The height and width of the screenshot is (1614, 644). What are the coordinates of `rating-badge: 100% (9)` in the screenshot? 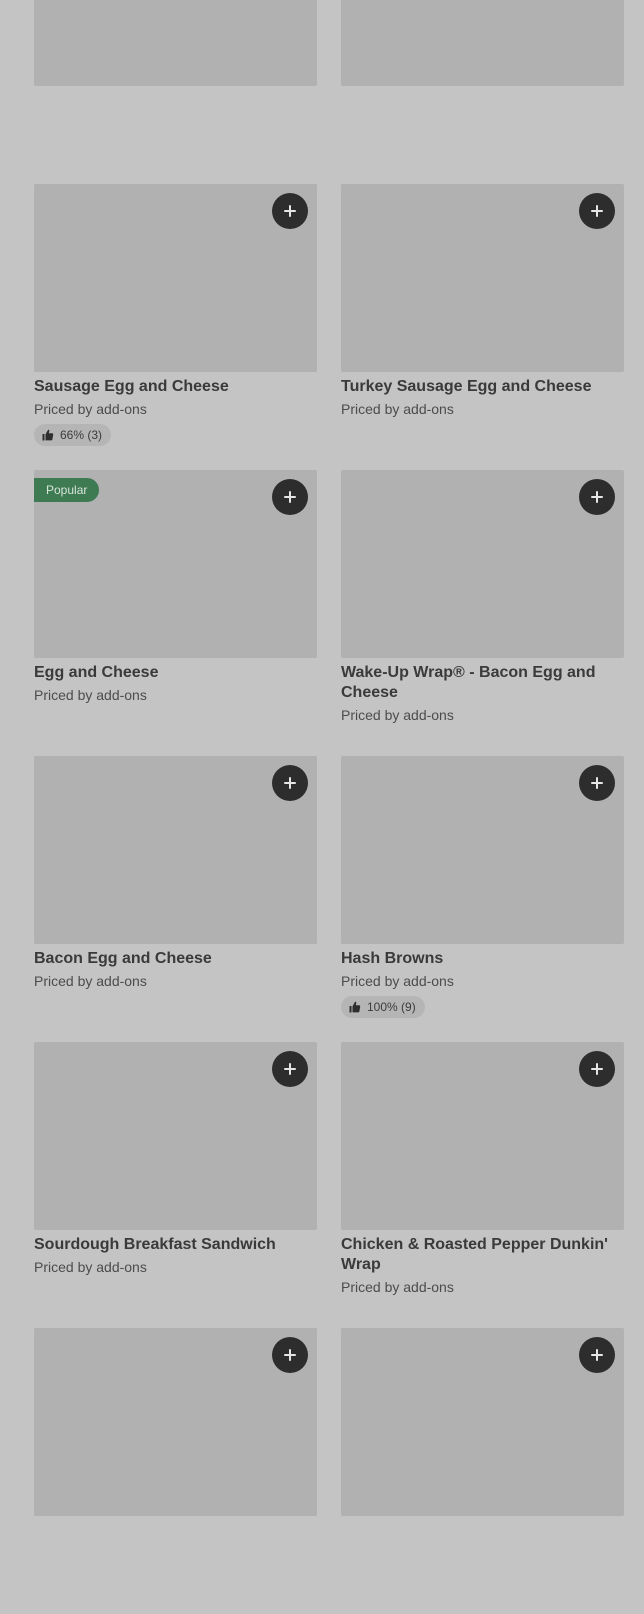 It's located at (383, 1007).